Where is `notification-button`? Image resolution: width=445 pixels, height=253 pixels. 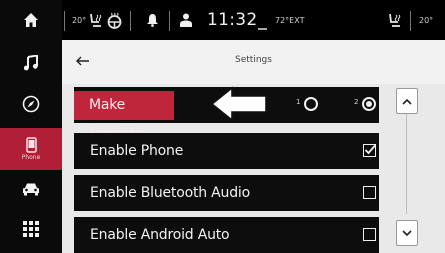 notification-button is located at coordinates (152, 20).